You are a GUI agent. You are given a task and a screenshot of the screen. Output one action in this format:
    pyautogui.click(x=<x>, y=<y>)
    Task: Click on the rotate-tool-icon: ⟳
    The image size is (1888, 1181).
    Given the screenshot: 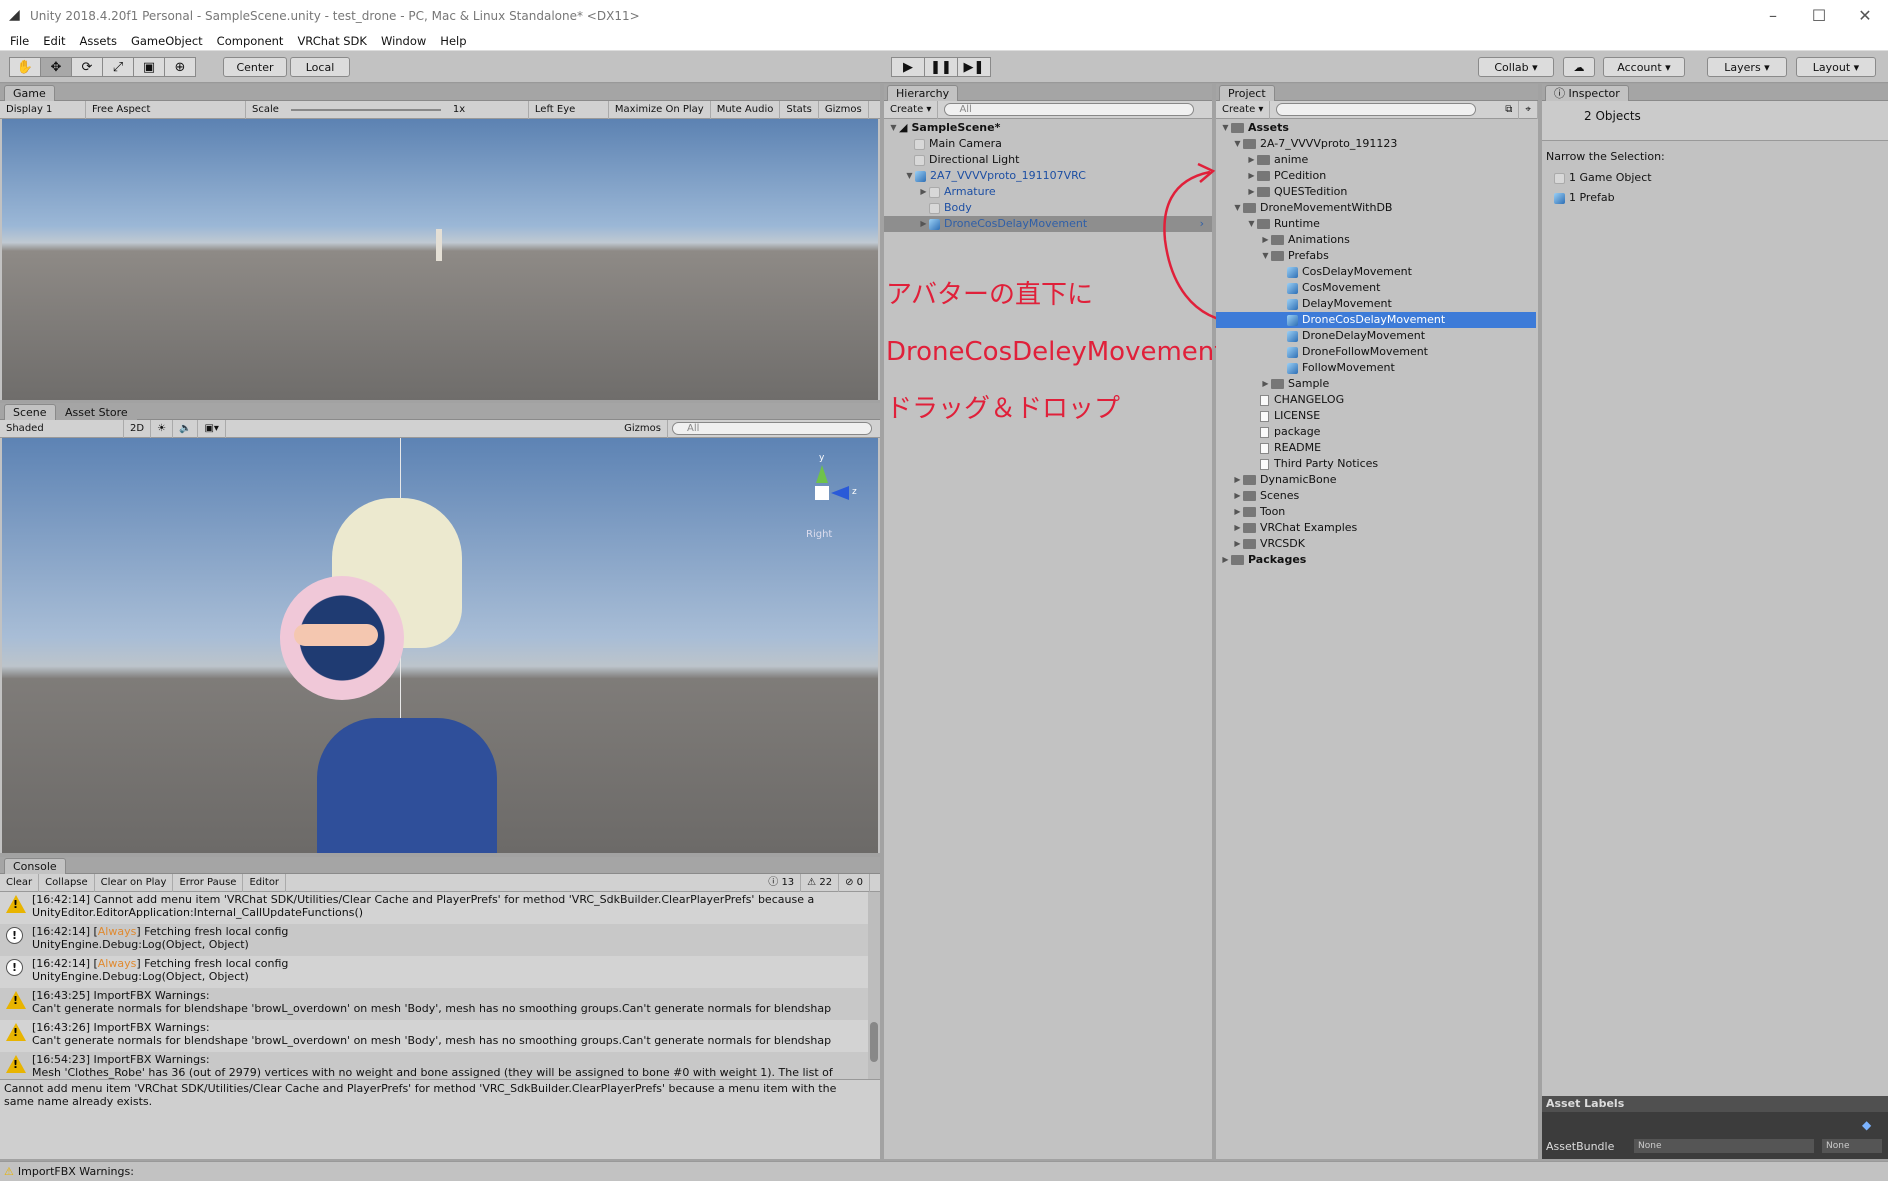 What is the action you would take?
    pyautogui.click(x=87, y=67)
    